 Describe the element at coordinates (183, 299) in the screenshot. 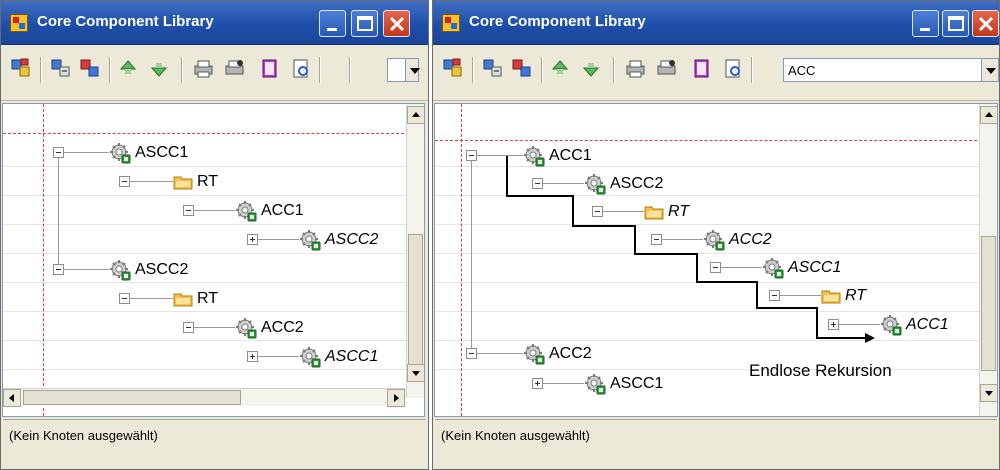

I see `folder-icon` at that location.